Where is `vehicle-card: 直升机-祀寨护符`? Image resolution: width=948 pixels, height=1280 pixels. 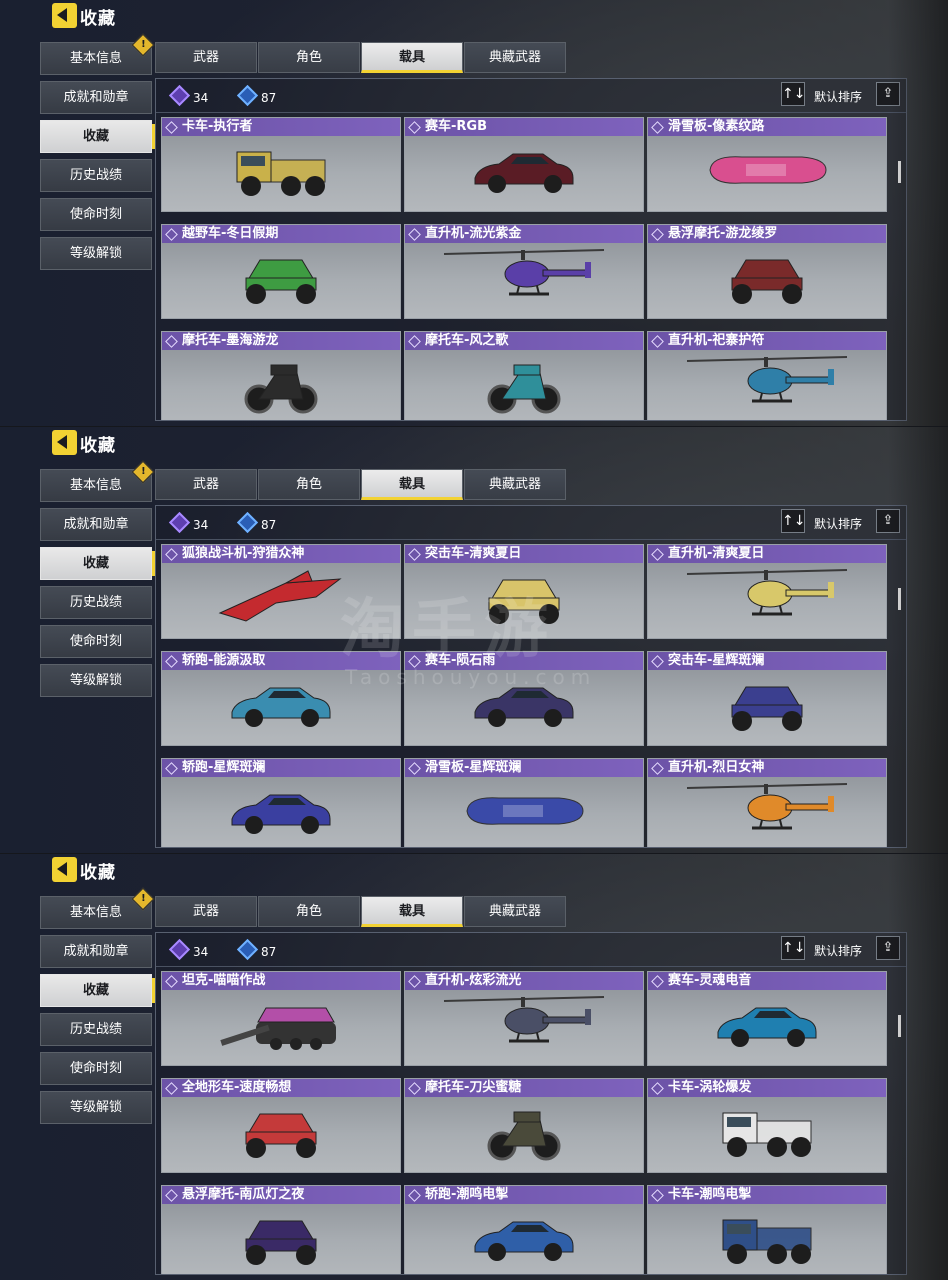
vehicle-card: 直升机-祀寨护符 is located at coordinates (767, 375).